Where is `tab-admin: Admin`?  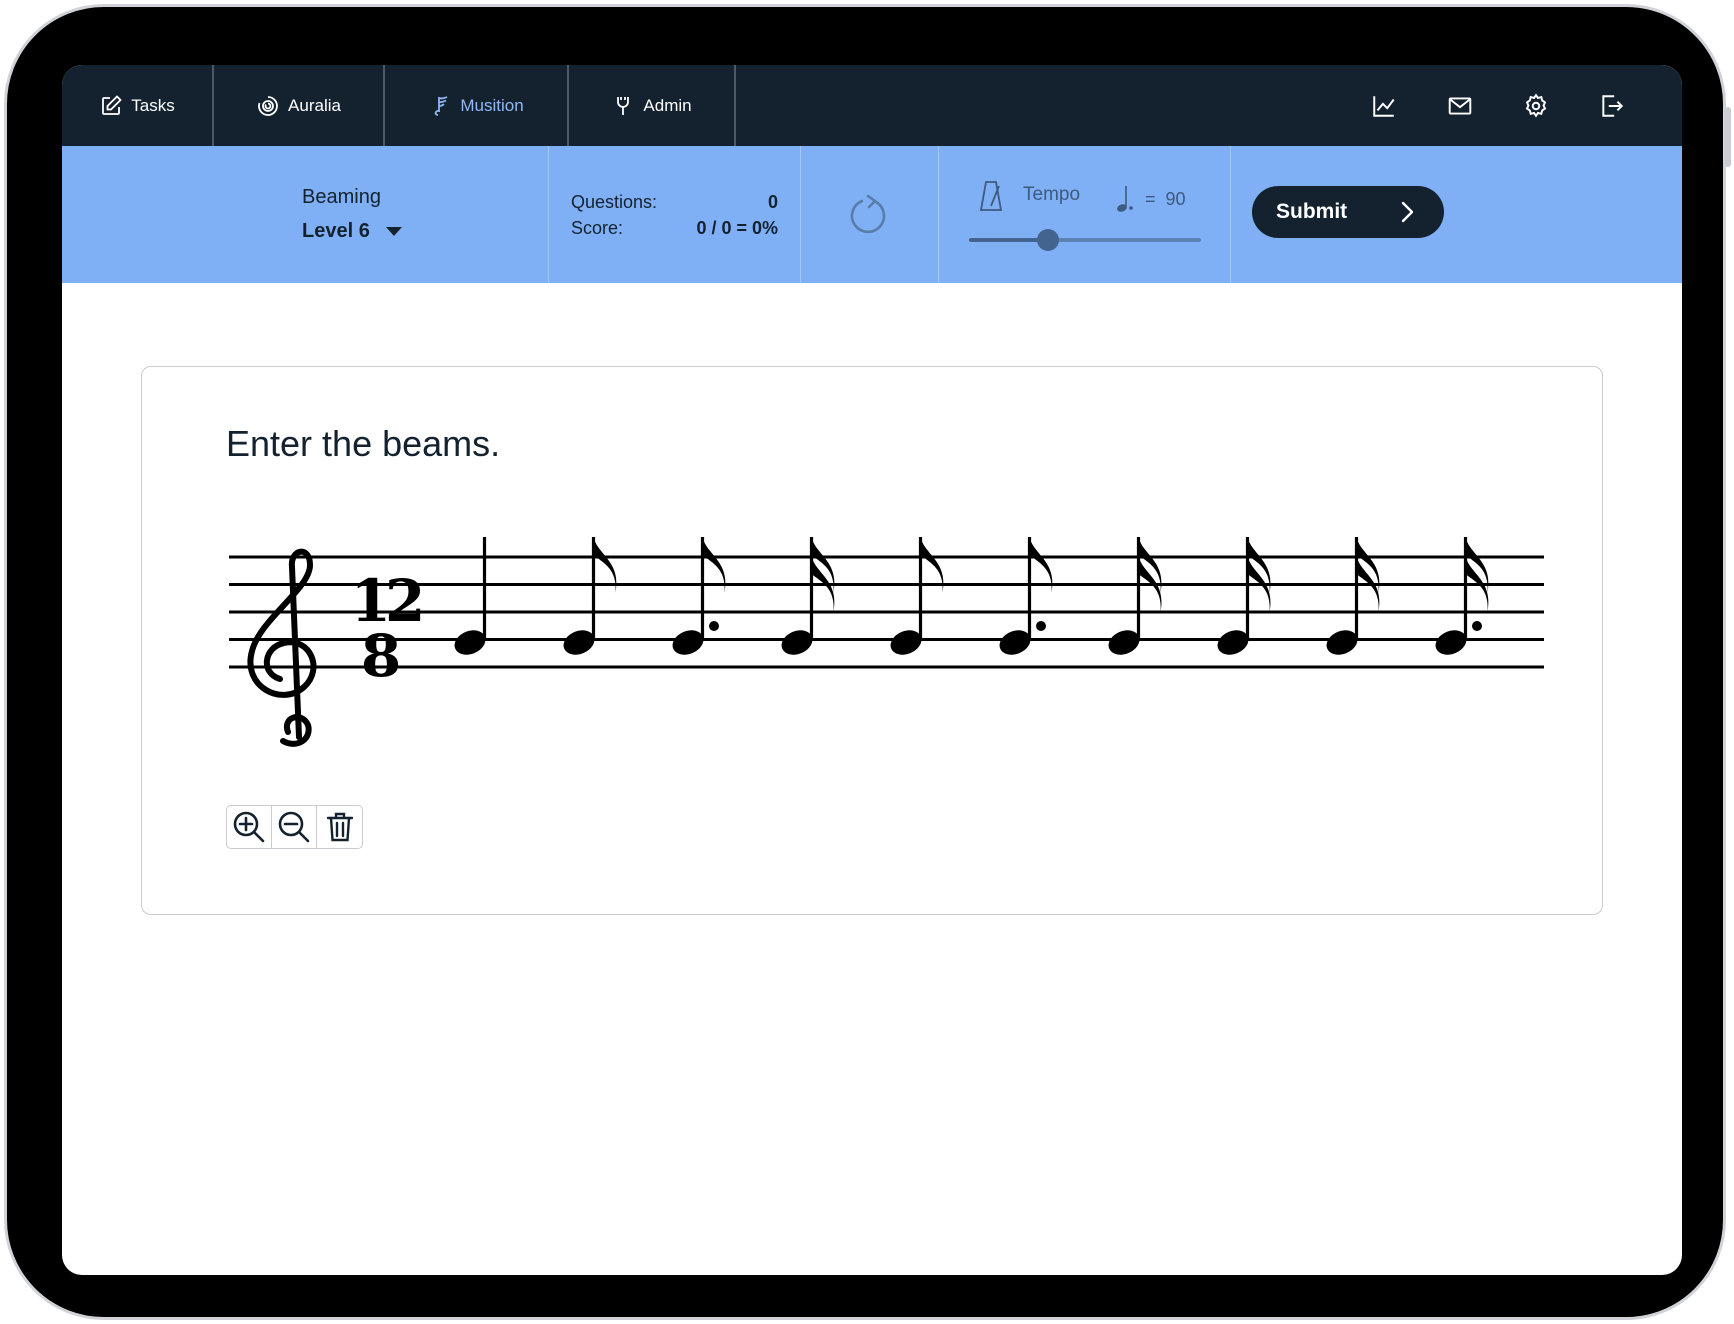 tab-admin: Admin is located at coordinates (652, 105).